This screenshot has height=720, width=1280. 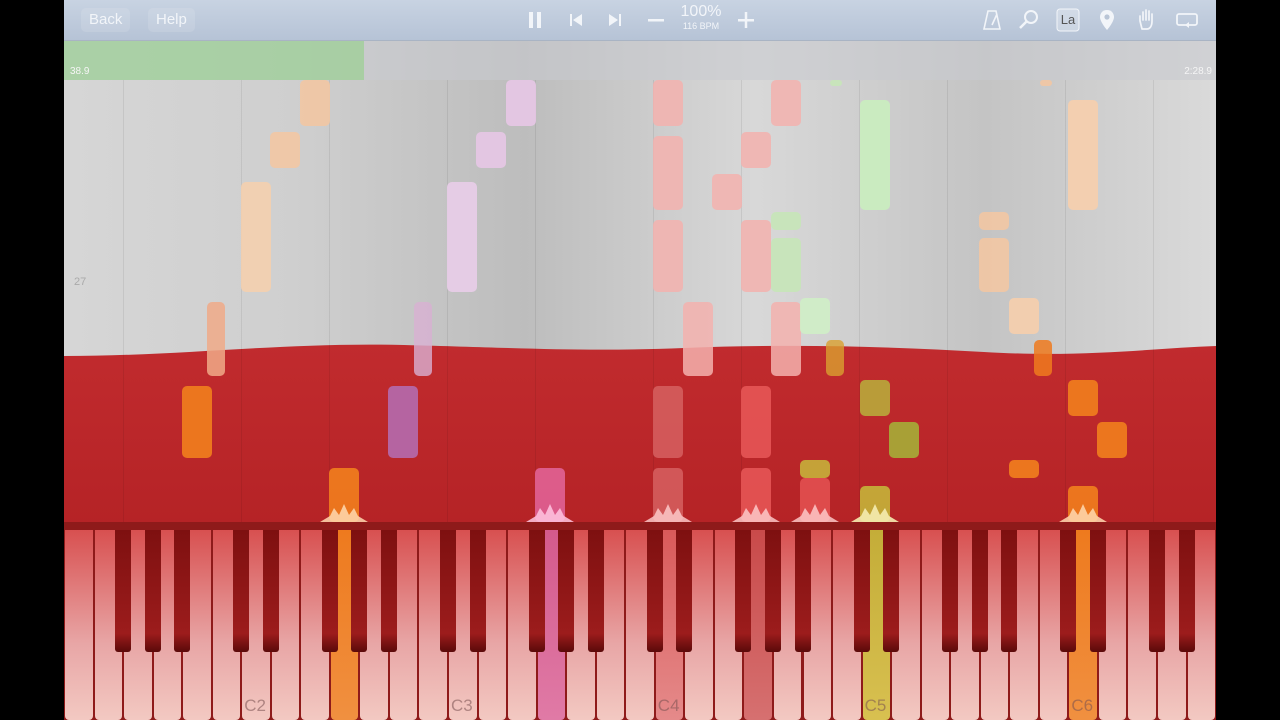 What do you see at coordinates (214, 60) in the screenshot?
I see `timeline-progress` at bounding box center [214, 60].